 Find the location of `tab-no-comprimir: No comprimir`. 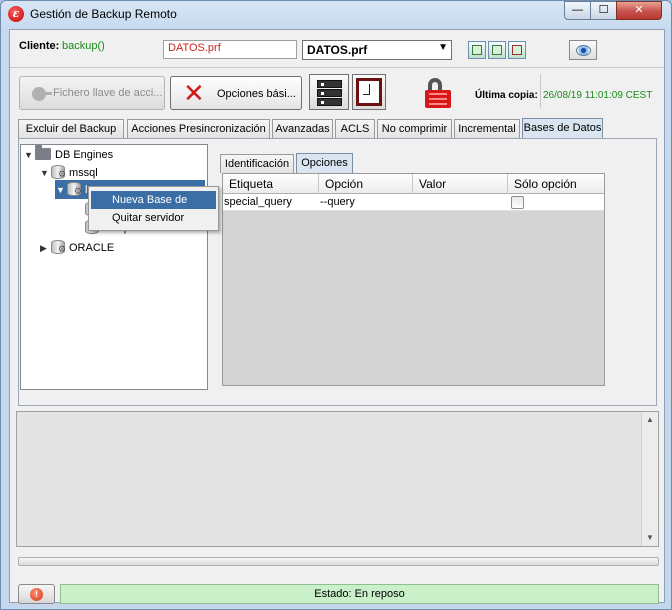

tab-no-comprimir: No comprimir is located at coordinates (414, 128).